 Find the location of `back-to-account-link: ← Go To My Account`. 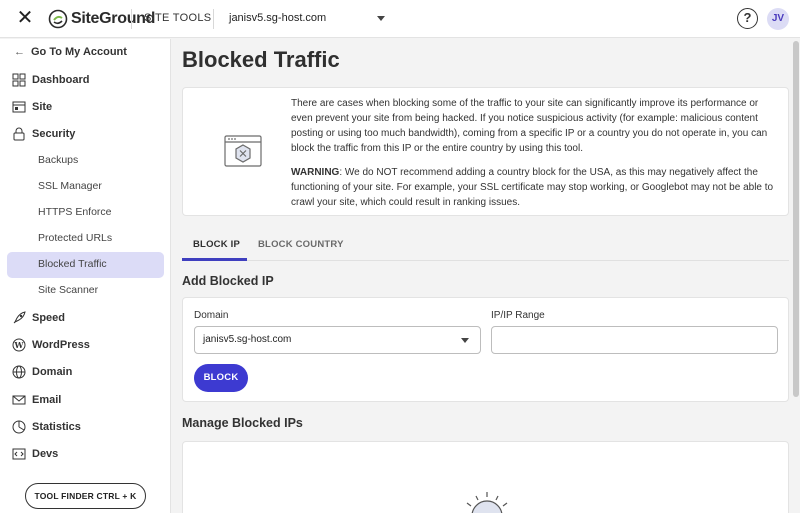

back-to-account-link: ← Go To My Account is located at coordinates (70, 52).